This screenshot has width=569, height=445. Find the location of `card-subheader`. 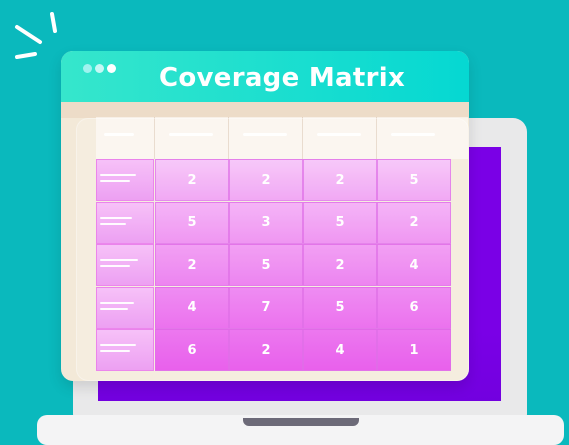

card-subheader is located at coordinates (265, 110).